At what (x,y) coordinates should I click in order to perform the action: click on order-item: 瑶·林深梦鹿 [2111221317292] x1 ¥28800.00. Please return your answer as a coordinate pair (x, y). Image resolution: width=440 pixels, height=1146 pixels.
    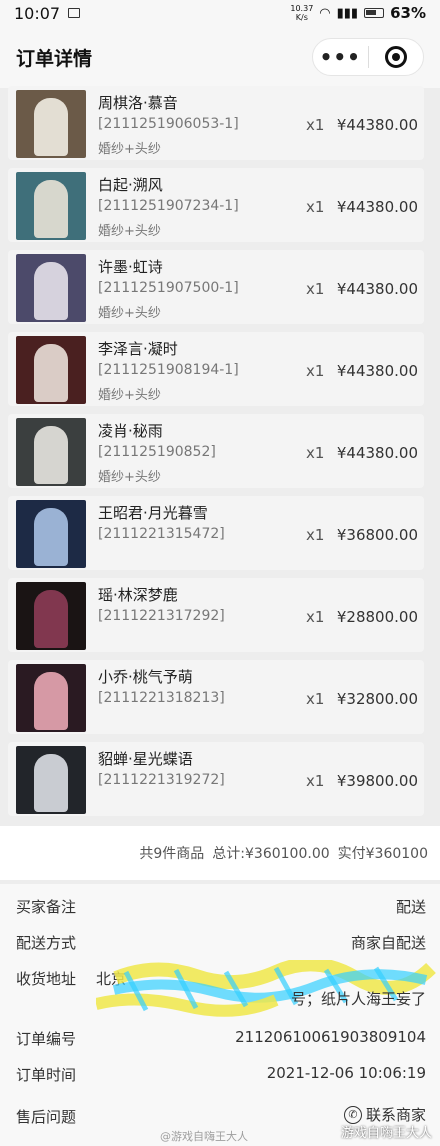
    Looking at the image, I should click on (216, 615).